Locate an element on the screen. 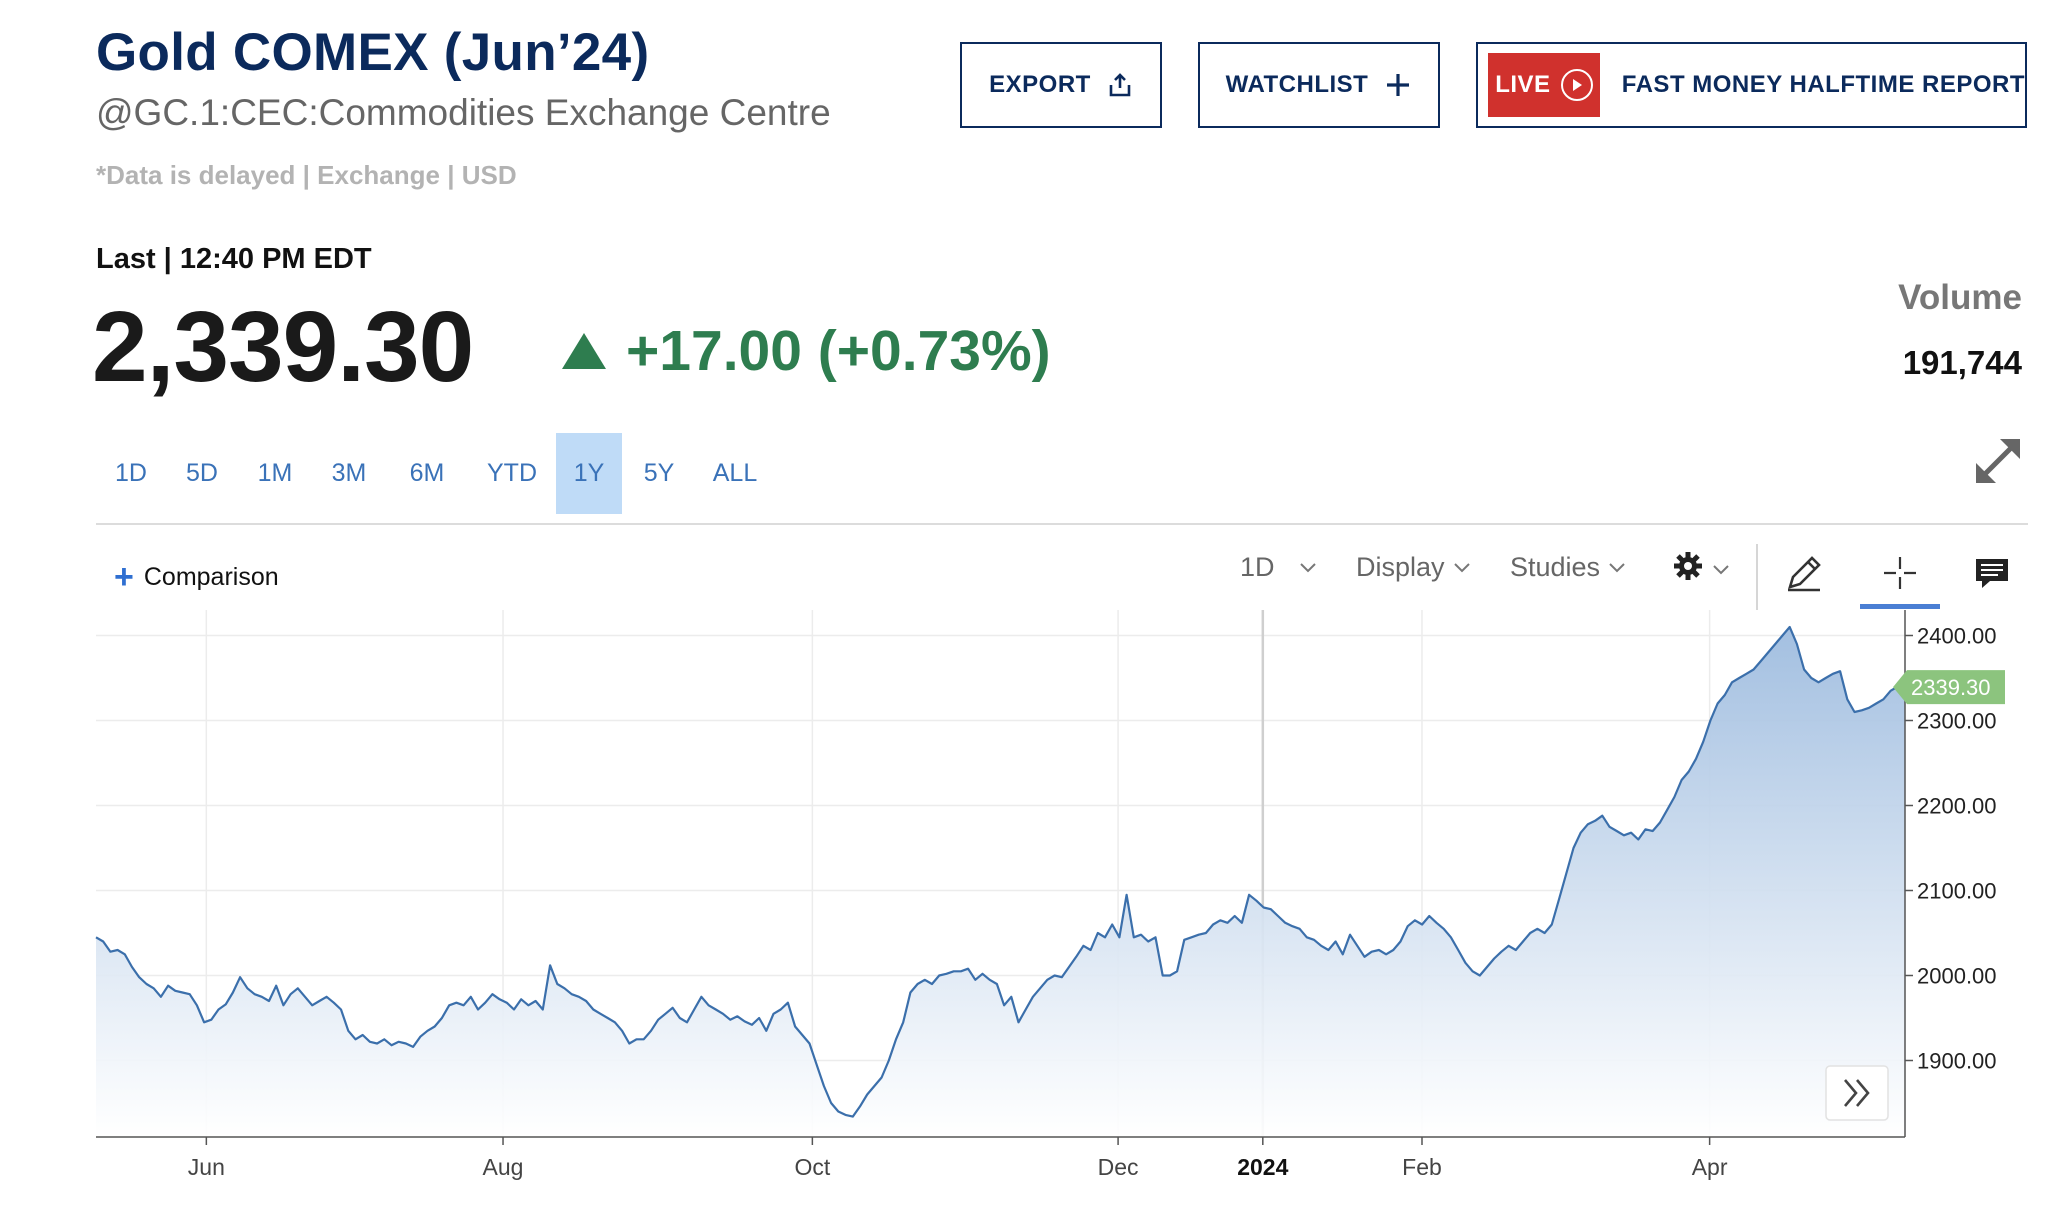 The image size is (2054, 1228). live-show-button: LIVE FAST MONEY HALFTIME REPORT is located at coordinates (1751, 85).